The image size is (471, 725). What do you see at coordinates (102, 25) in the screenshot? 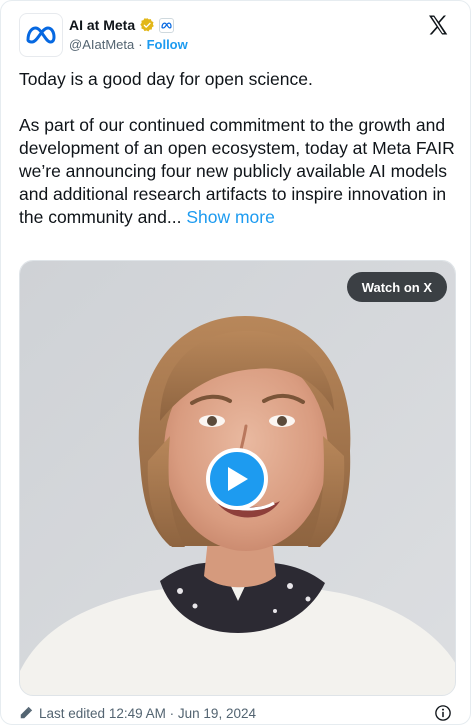
I see `author-display-name: AI at Meta` at bounding box center [102, 25].